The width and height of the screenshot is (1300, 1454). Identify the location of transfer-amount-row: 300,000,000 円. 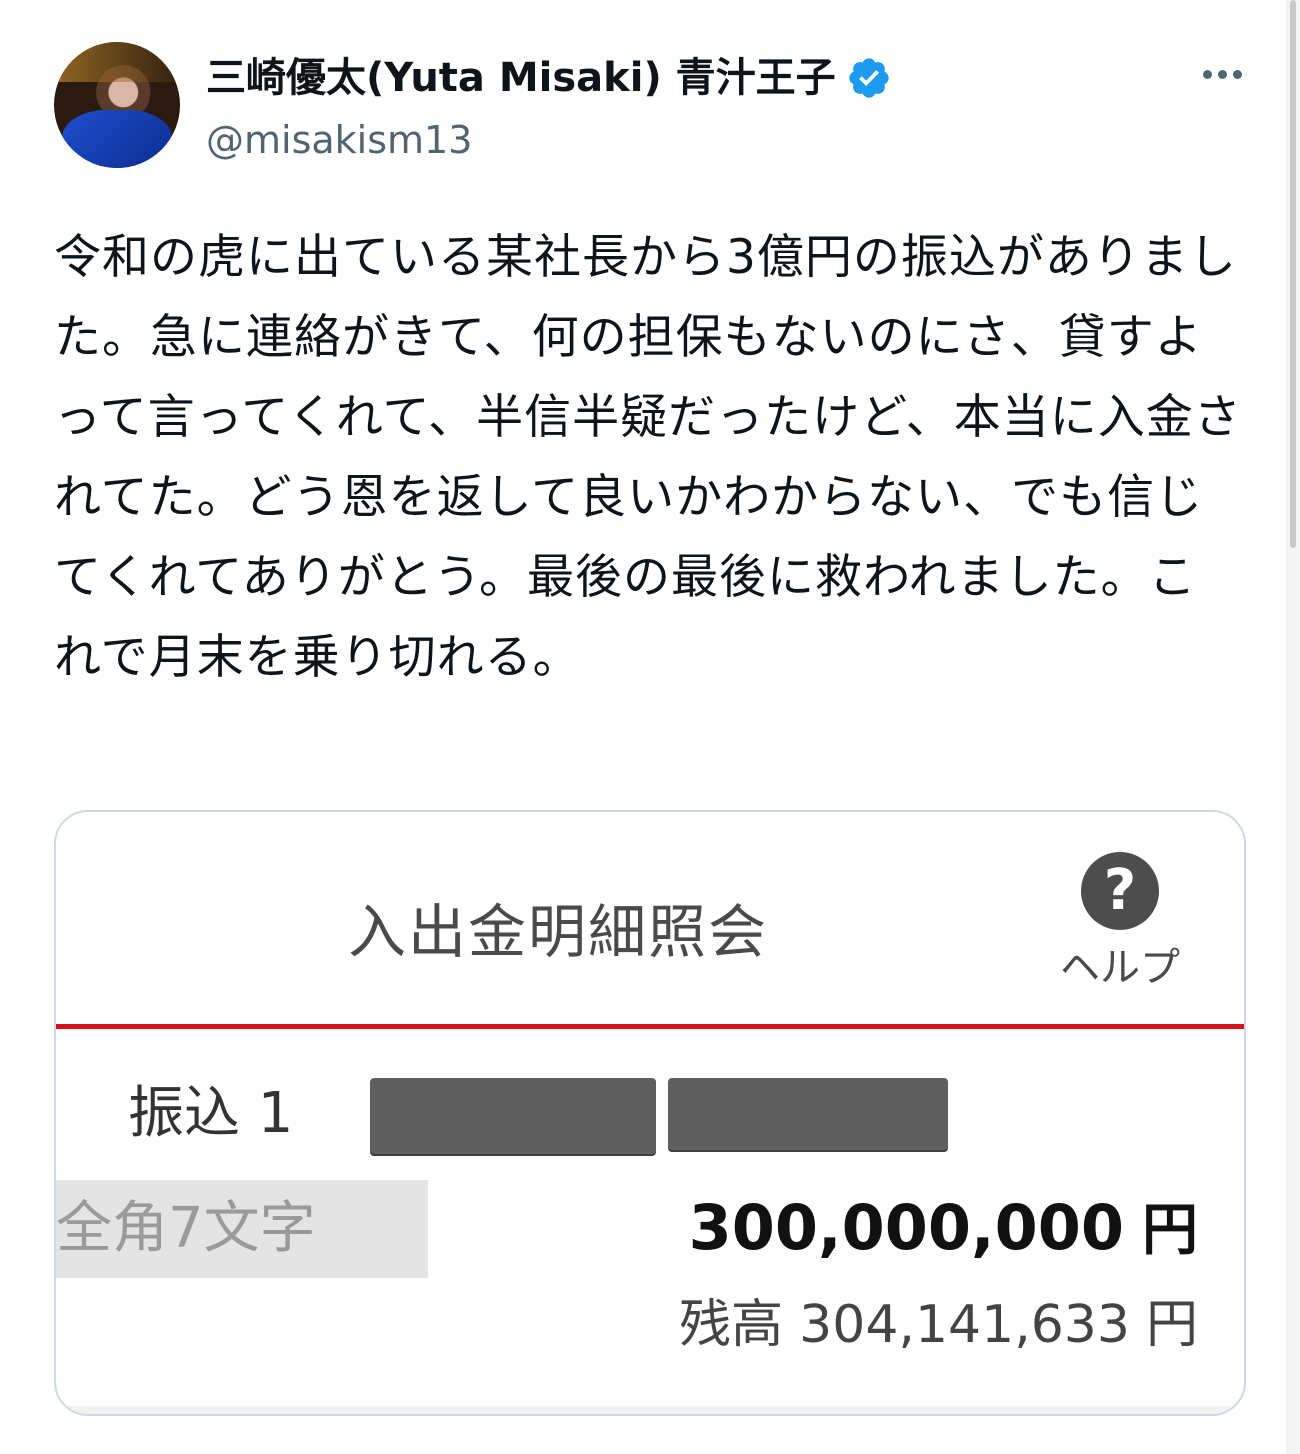
(943, 1229).